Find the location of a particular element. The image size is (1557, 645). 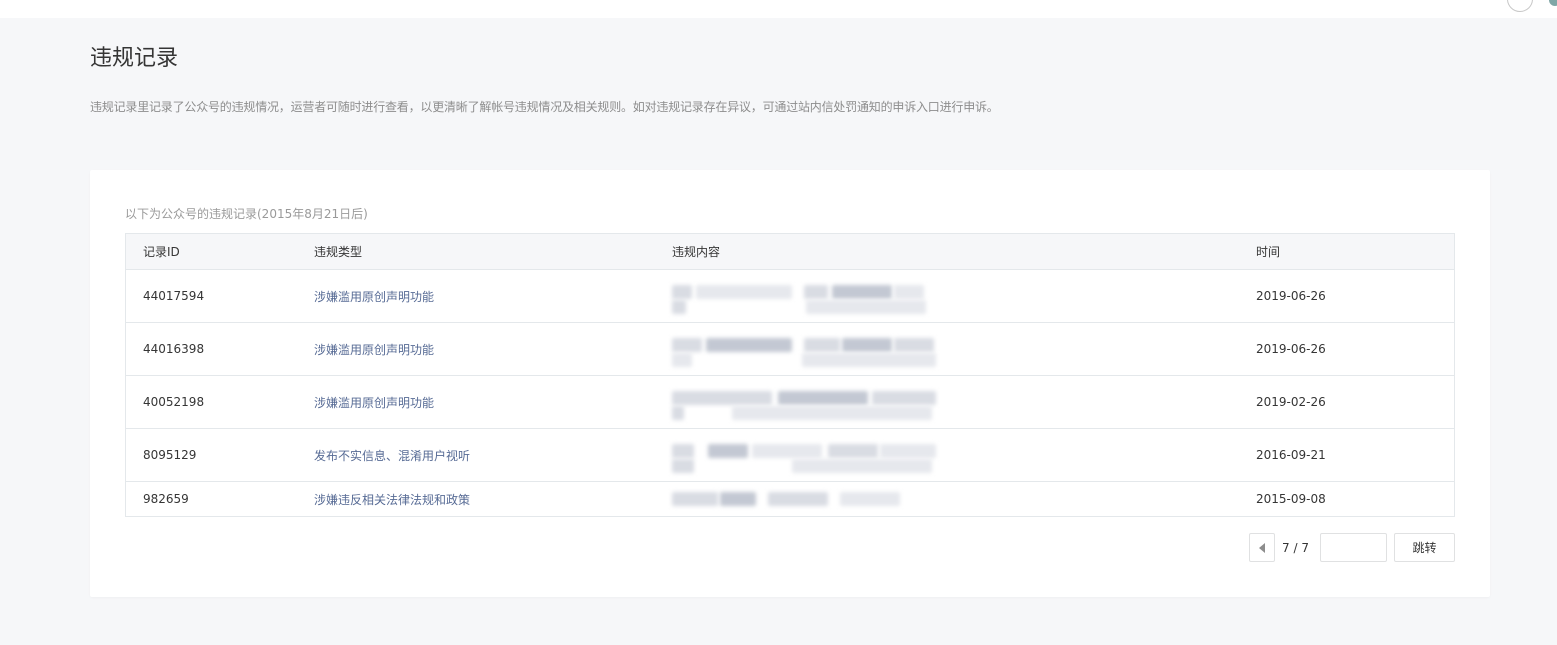

table-row: 44017594 涉嫌滥用原创声明功能 2019-06-26 is located at coordinates (790, 296).